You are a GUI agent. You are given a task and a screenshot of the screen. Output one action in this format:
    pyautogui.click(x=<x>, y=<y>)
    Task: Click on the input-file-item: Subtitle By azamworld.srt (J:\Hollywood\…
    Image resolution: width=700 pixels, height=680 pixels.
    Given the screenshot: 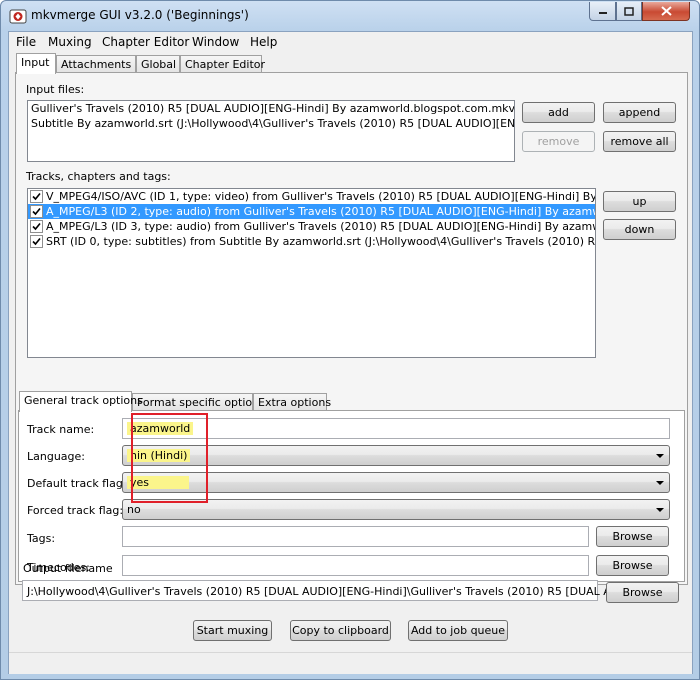 What is the action you would take?
    pyautogui.click(x=271, y=123)
    